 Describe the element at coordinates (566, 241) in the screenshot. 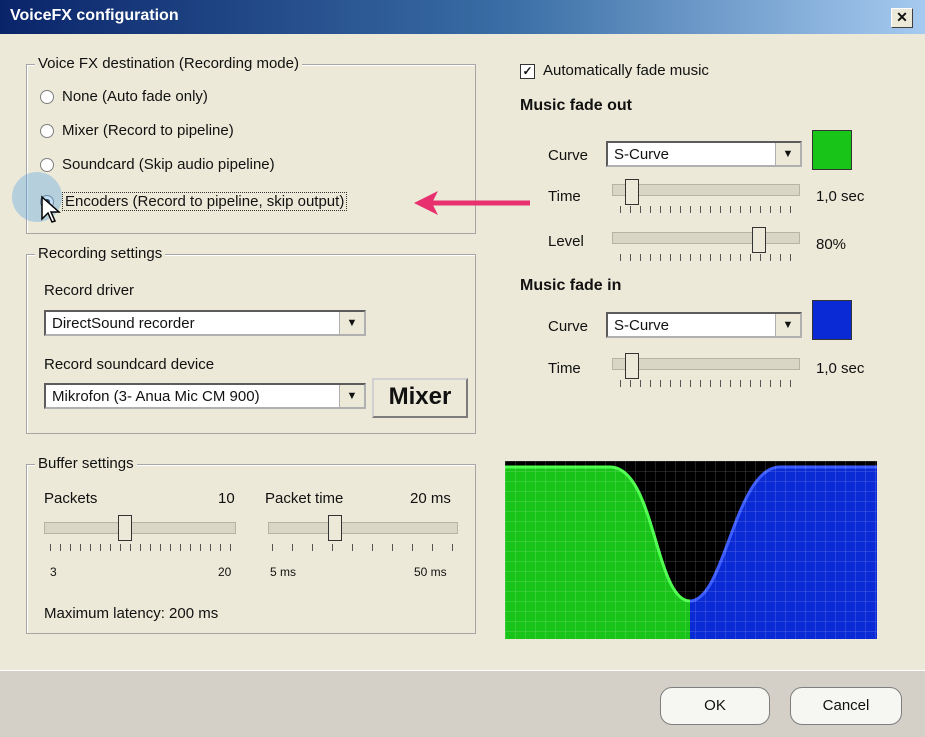

I see `fade-out-level-label: Level` at that location.